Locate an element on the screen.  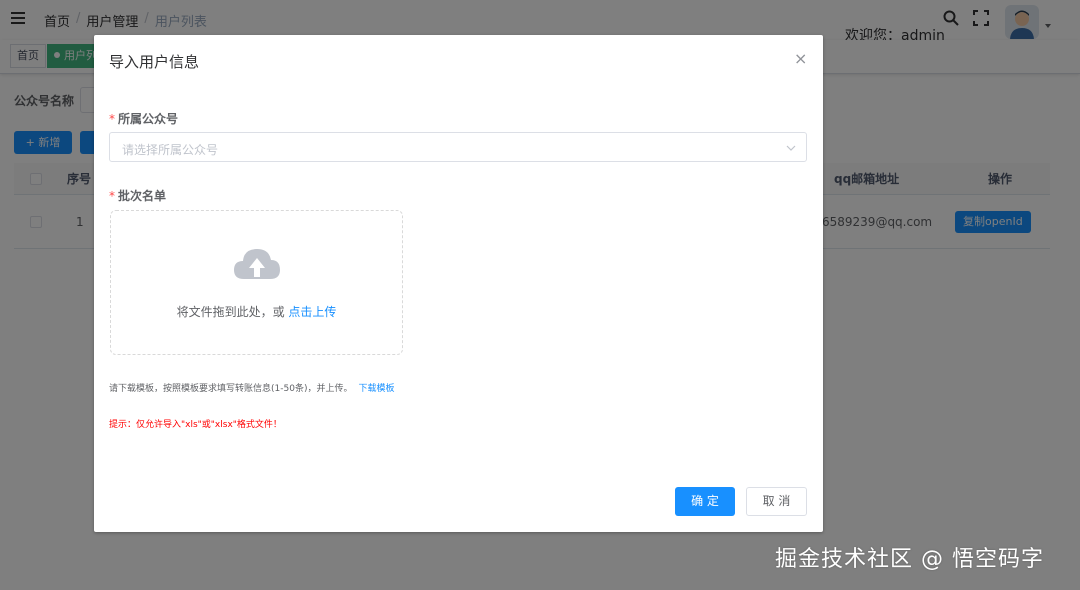
dialog-title: 导入用户信息 is located at coordinates (154, 62).